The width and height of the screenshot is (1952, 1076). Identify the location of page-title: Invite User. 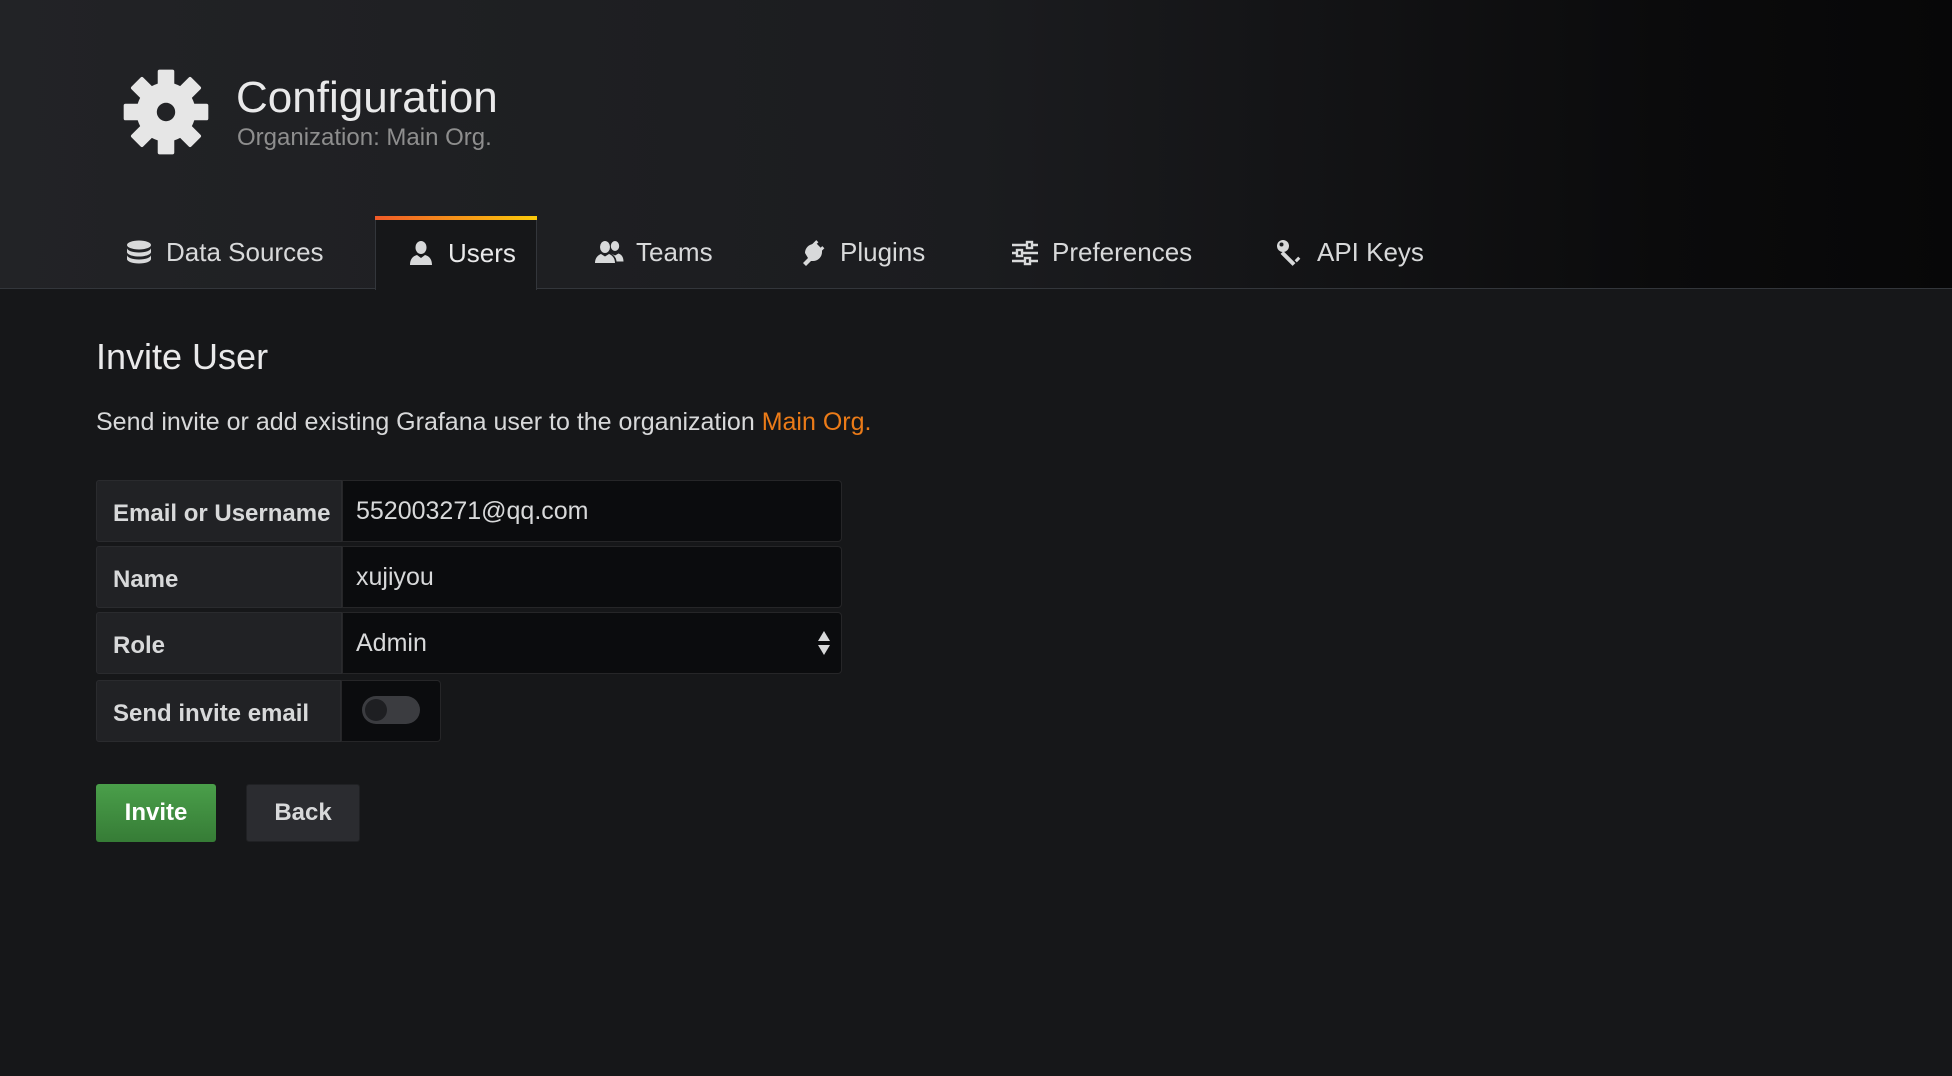
(182, 356).